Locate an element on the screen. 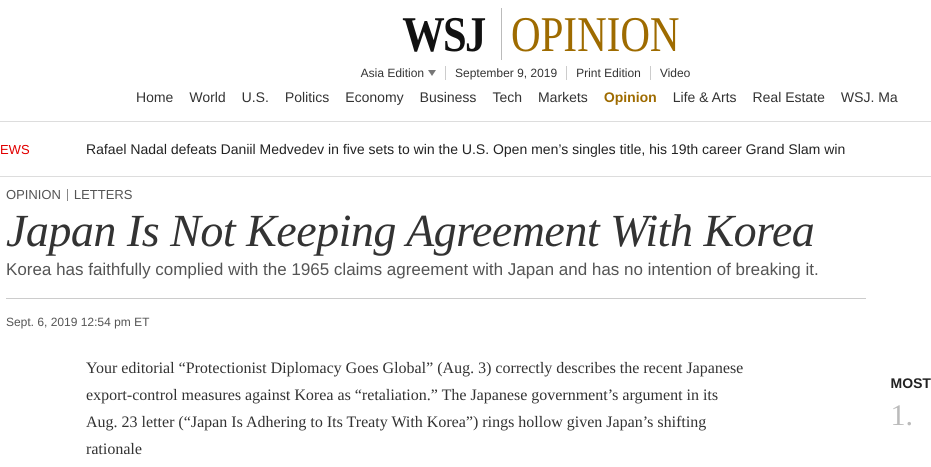  edition-dropdown: Asia Edition is located at coordinates (398, 73).